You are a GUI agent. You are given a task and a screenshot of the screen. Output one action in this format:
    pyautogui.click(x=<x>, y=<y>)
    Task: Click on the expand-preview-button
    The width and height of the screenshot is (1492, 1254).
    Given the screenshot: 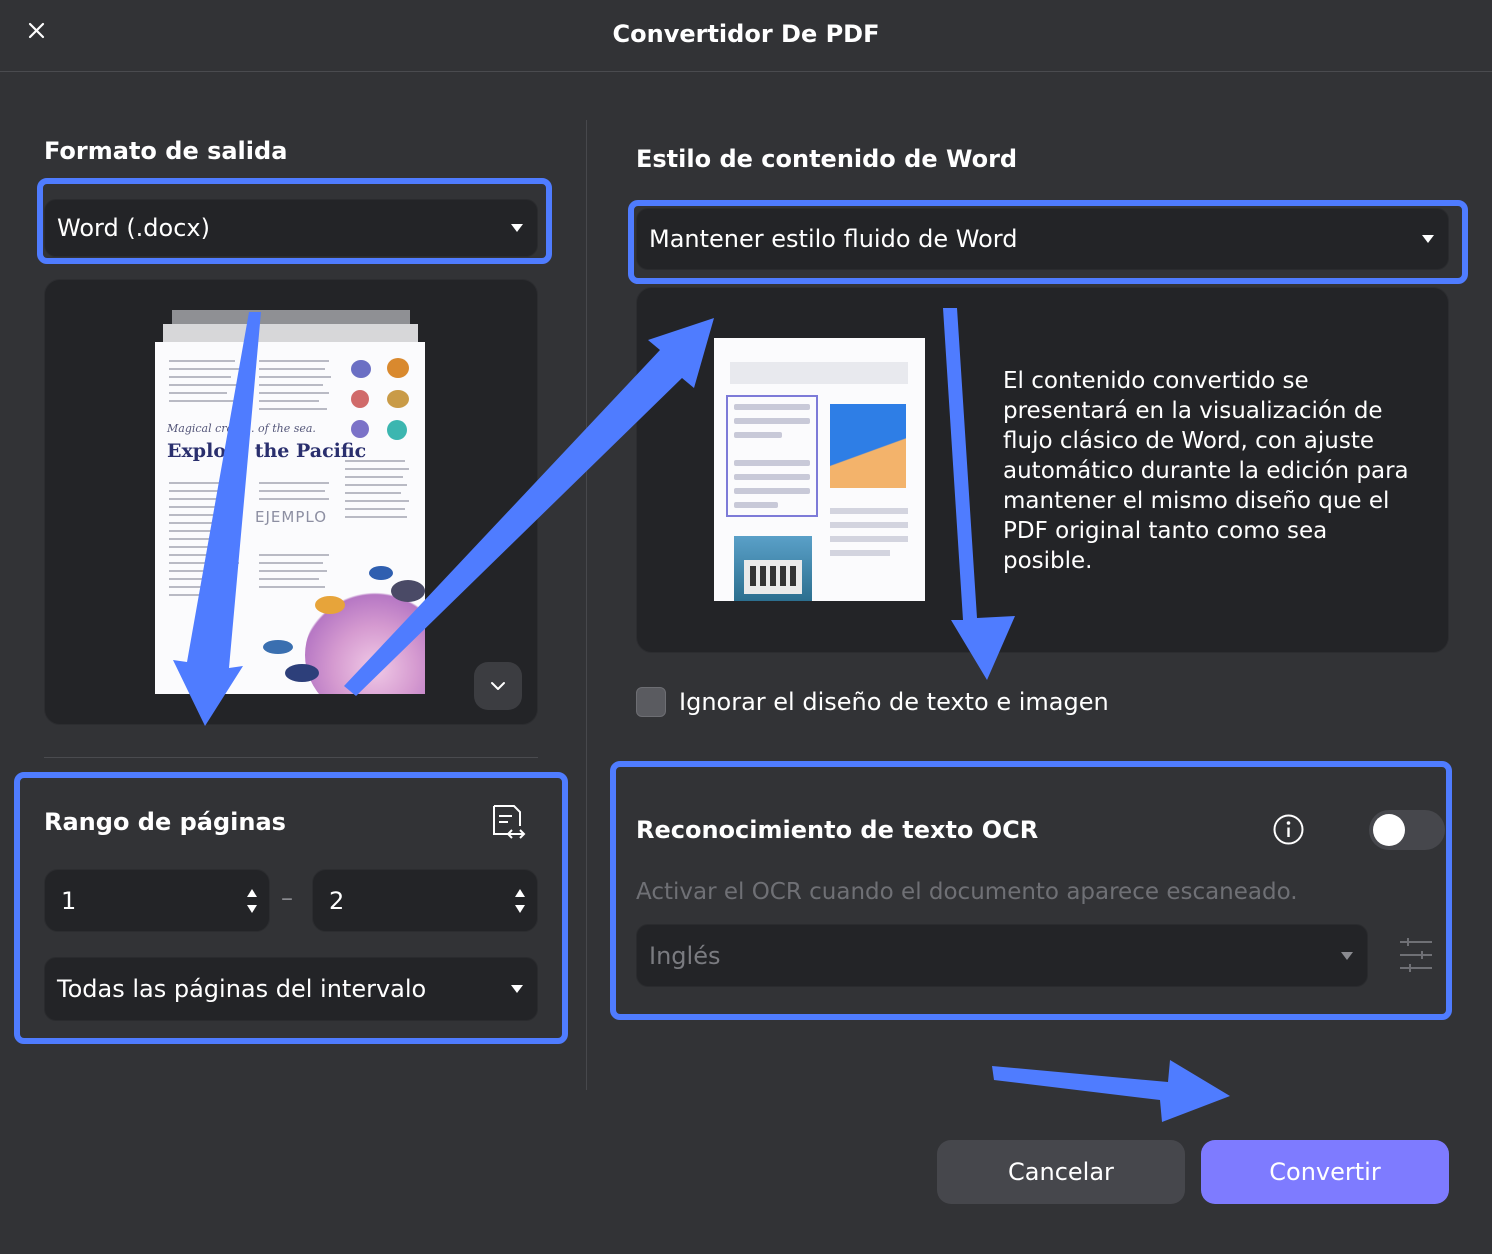 What is the action you would take?
    pyautogui.click(x=498, y=686)
    